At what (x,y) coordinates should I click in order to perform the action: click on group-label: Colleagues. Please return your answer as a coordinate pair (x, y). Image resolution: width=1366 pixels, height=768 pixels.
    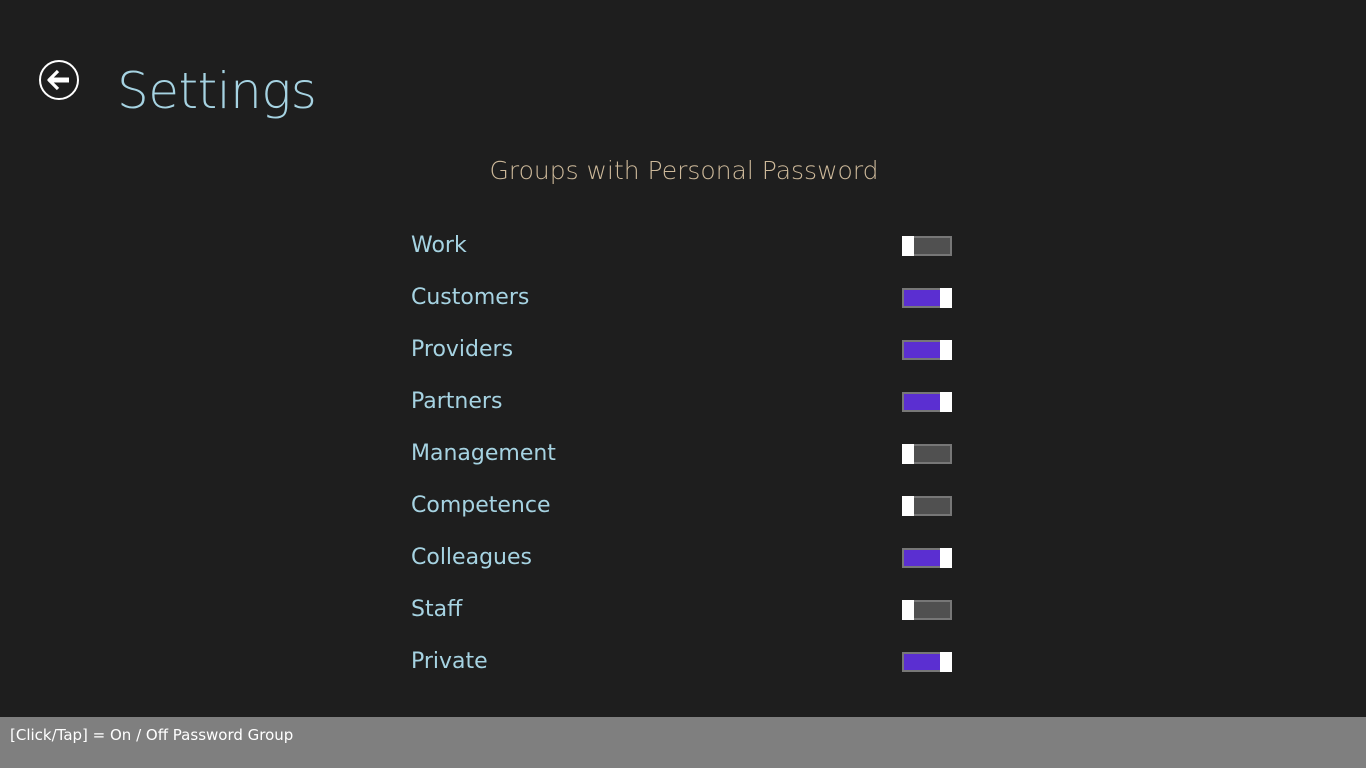
    Looking at the image, I should click on (471, 557).